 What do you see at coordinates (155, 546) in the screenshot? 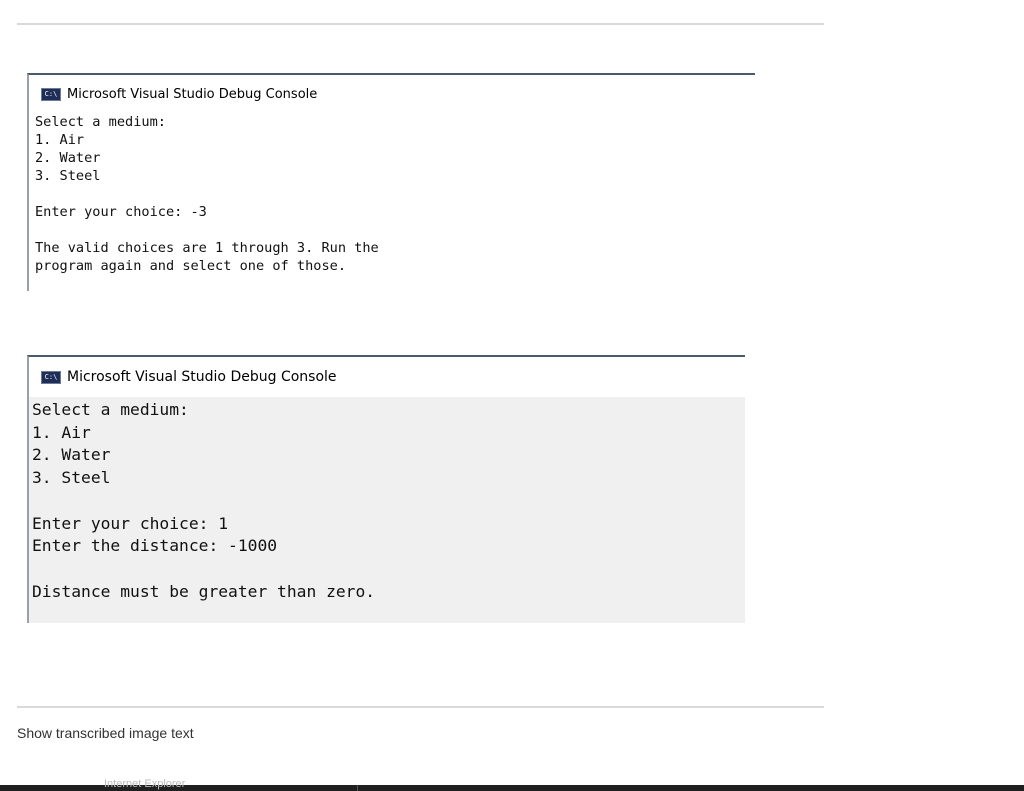
I see `console-line: Enter the distance: -1000` at bounding box center [155, 546].